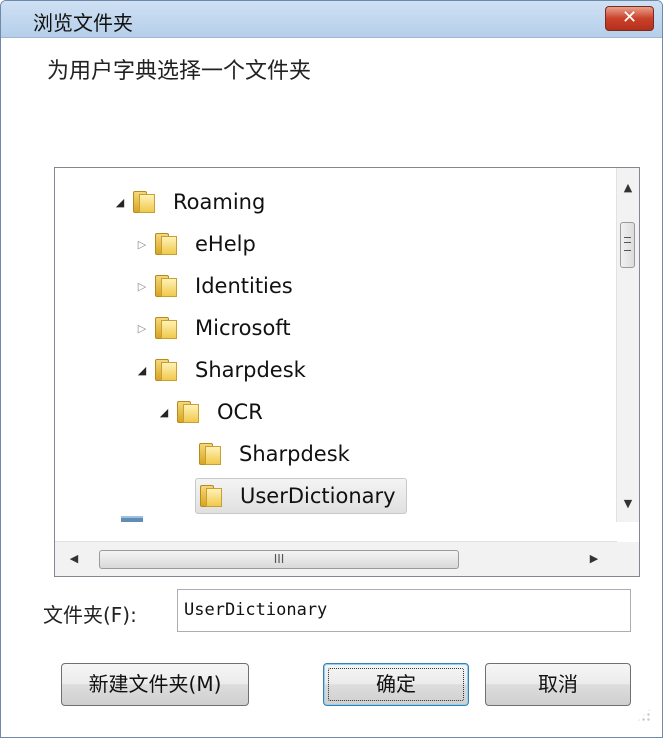  Describe the element at coordinates (240, 412) in the screenshot. I see `tree-node-label: OCR` at that location.